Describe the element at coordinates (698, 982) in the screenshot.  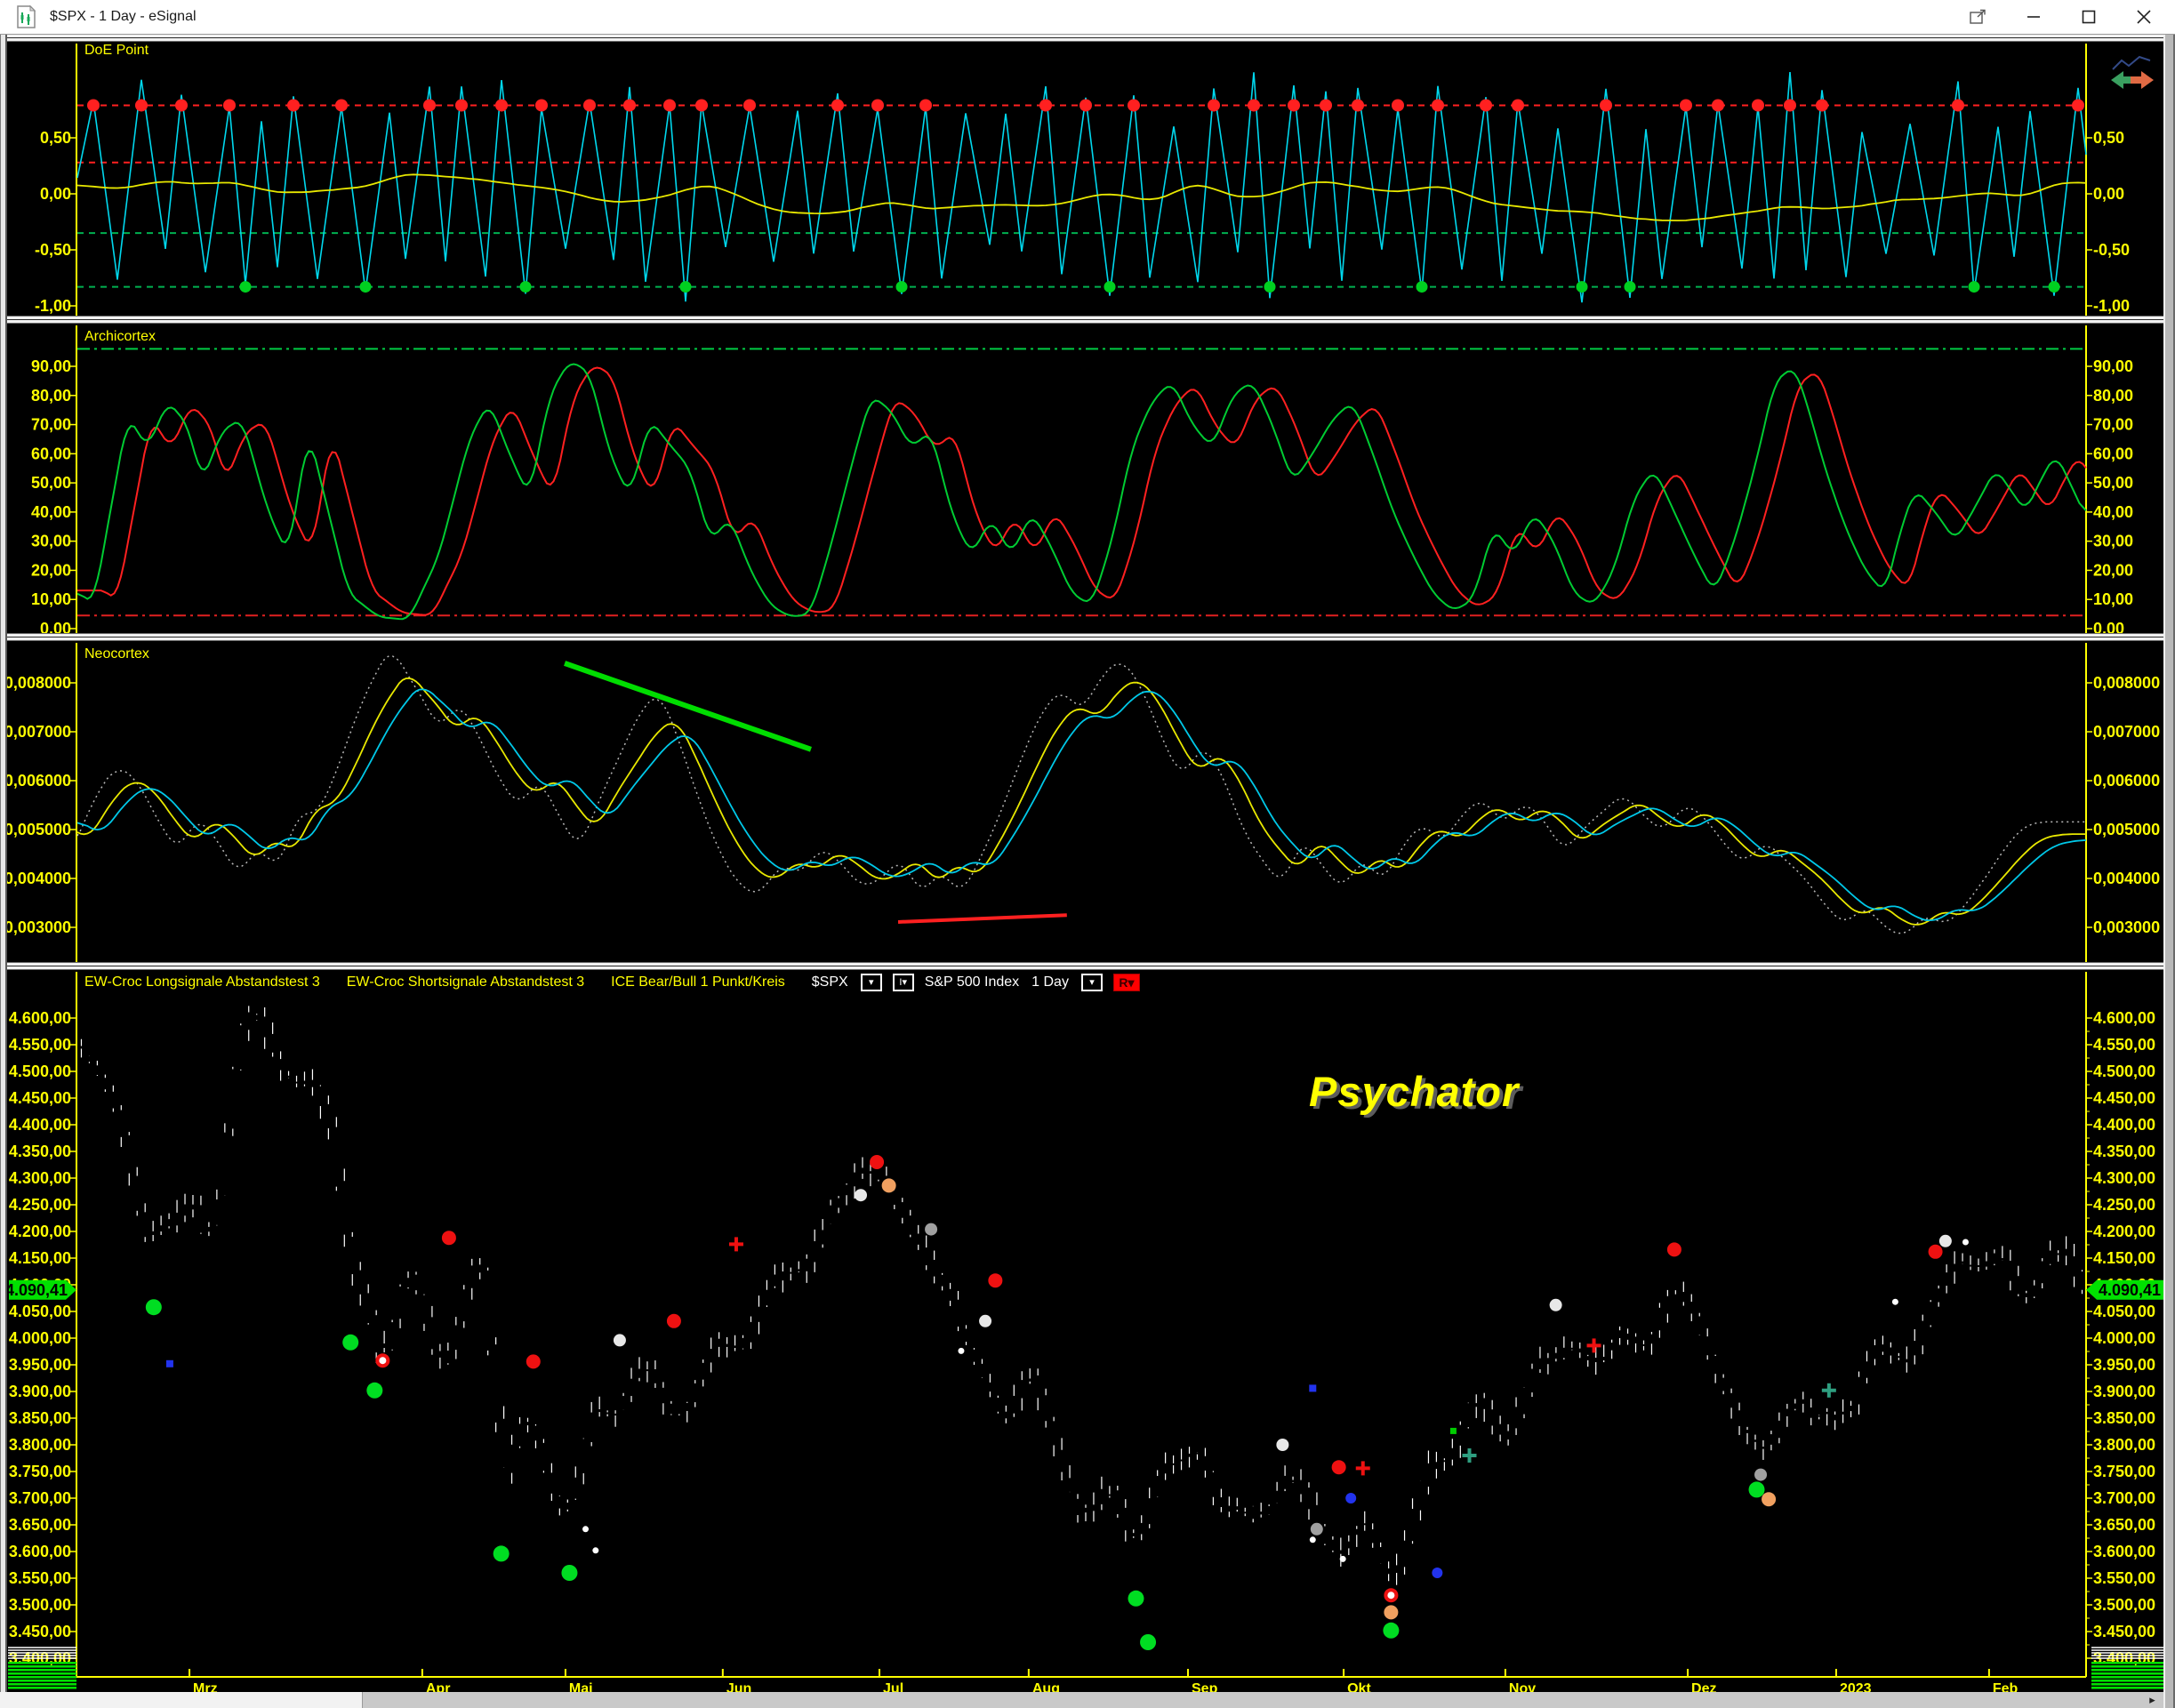
I see `study-label-ice-bear-bull: ICE Bear/Bull 1 Punkt/Kreis` at that location.